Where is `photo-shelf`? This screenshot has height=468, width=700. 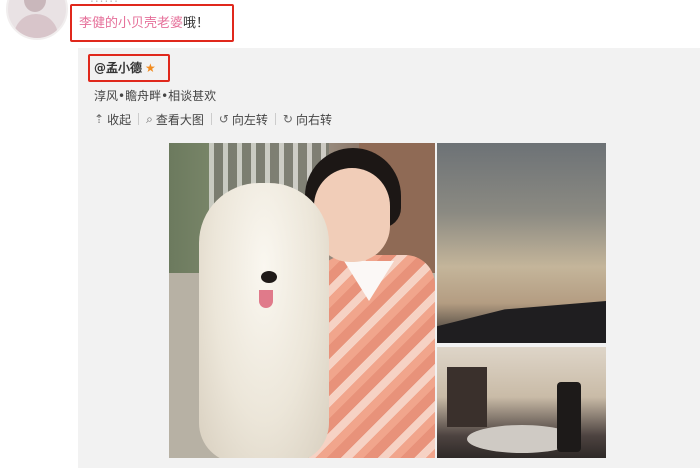 photo-shelf is located at coordinates (467, 397).